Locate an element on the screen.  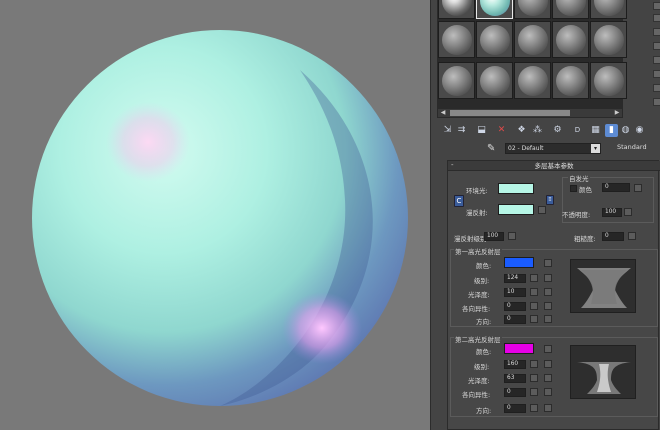
spec2-orient-label: 方向: is located at coordinates (484, 411).